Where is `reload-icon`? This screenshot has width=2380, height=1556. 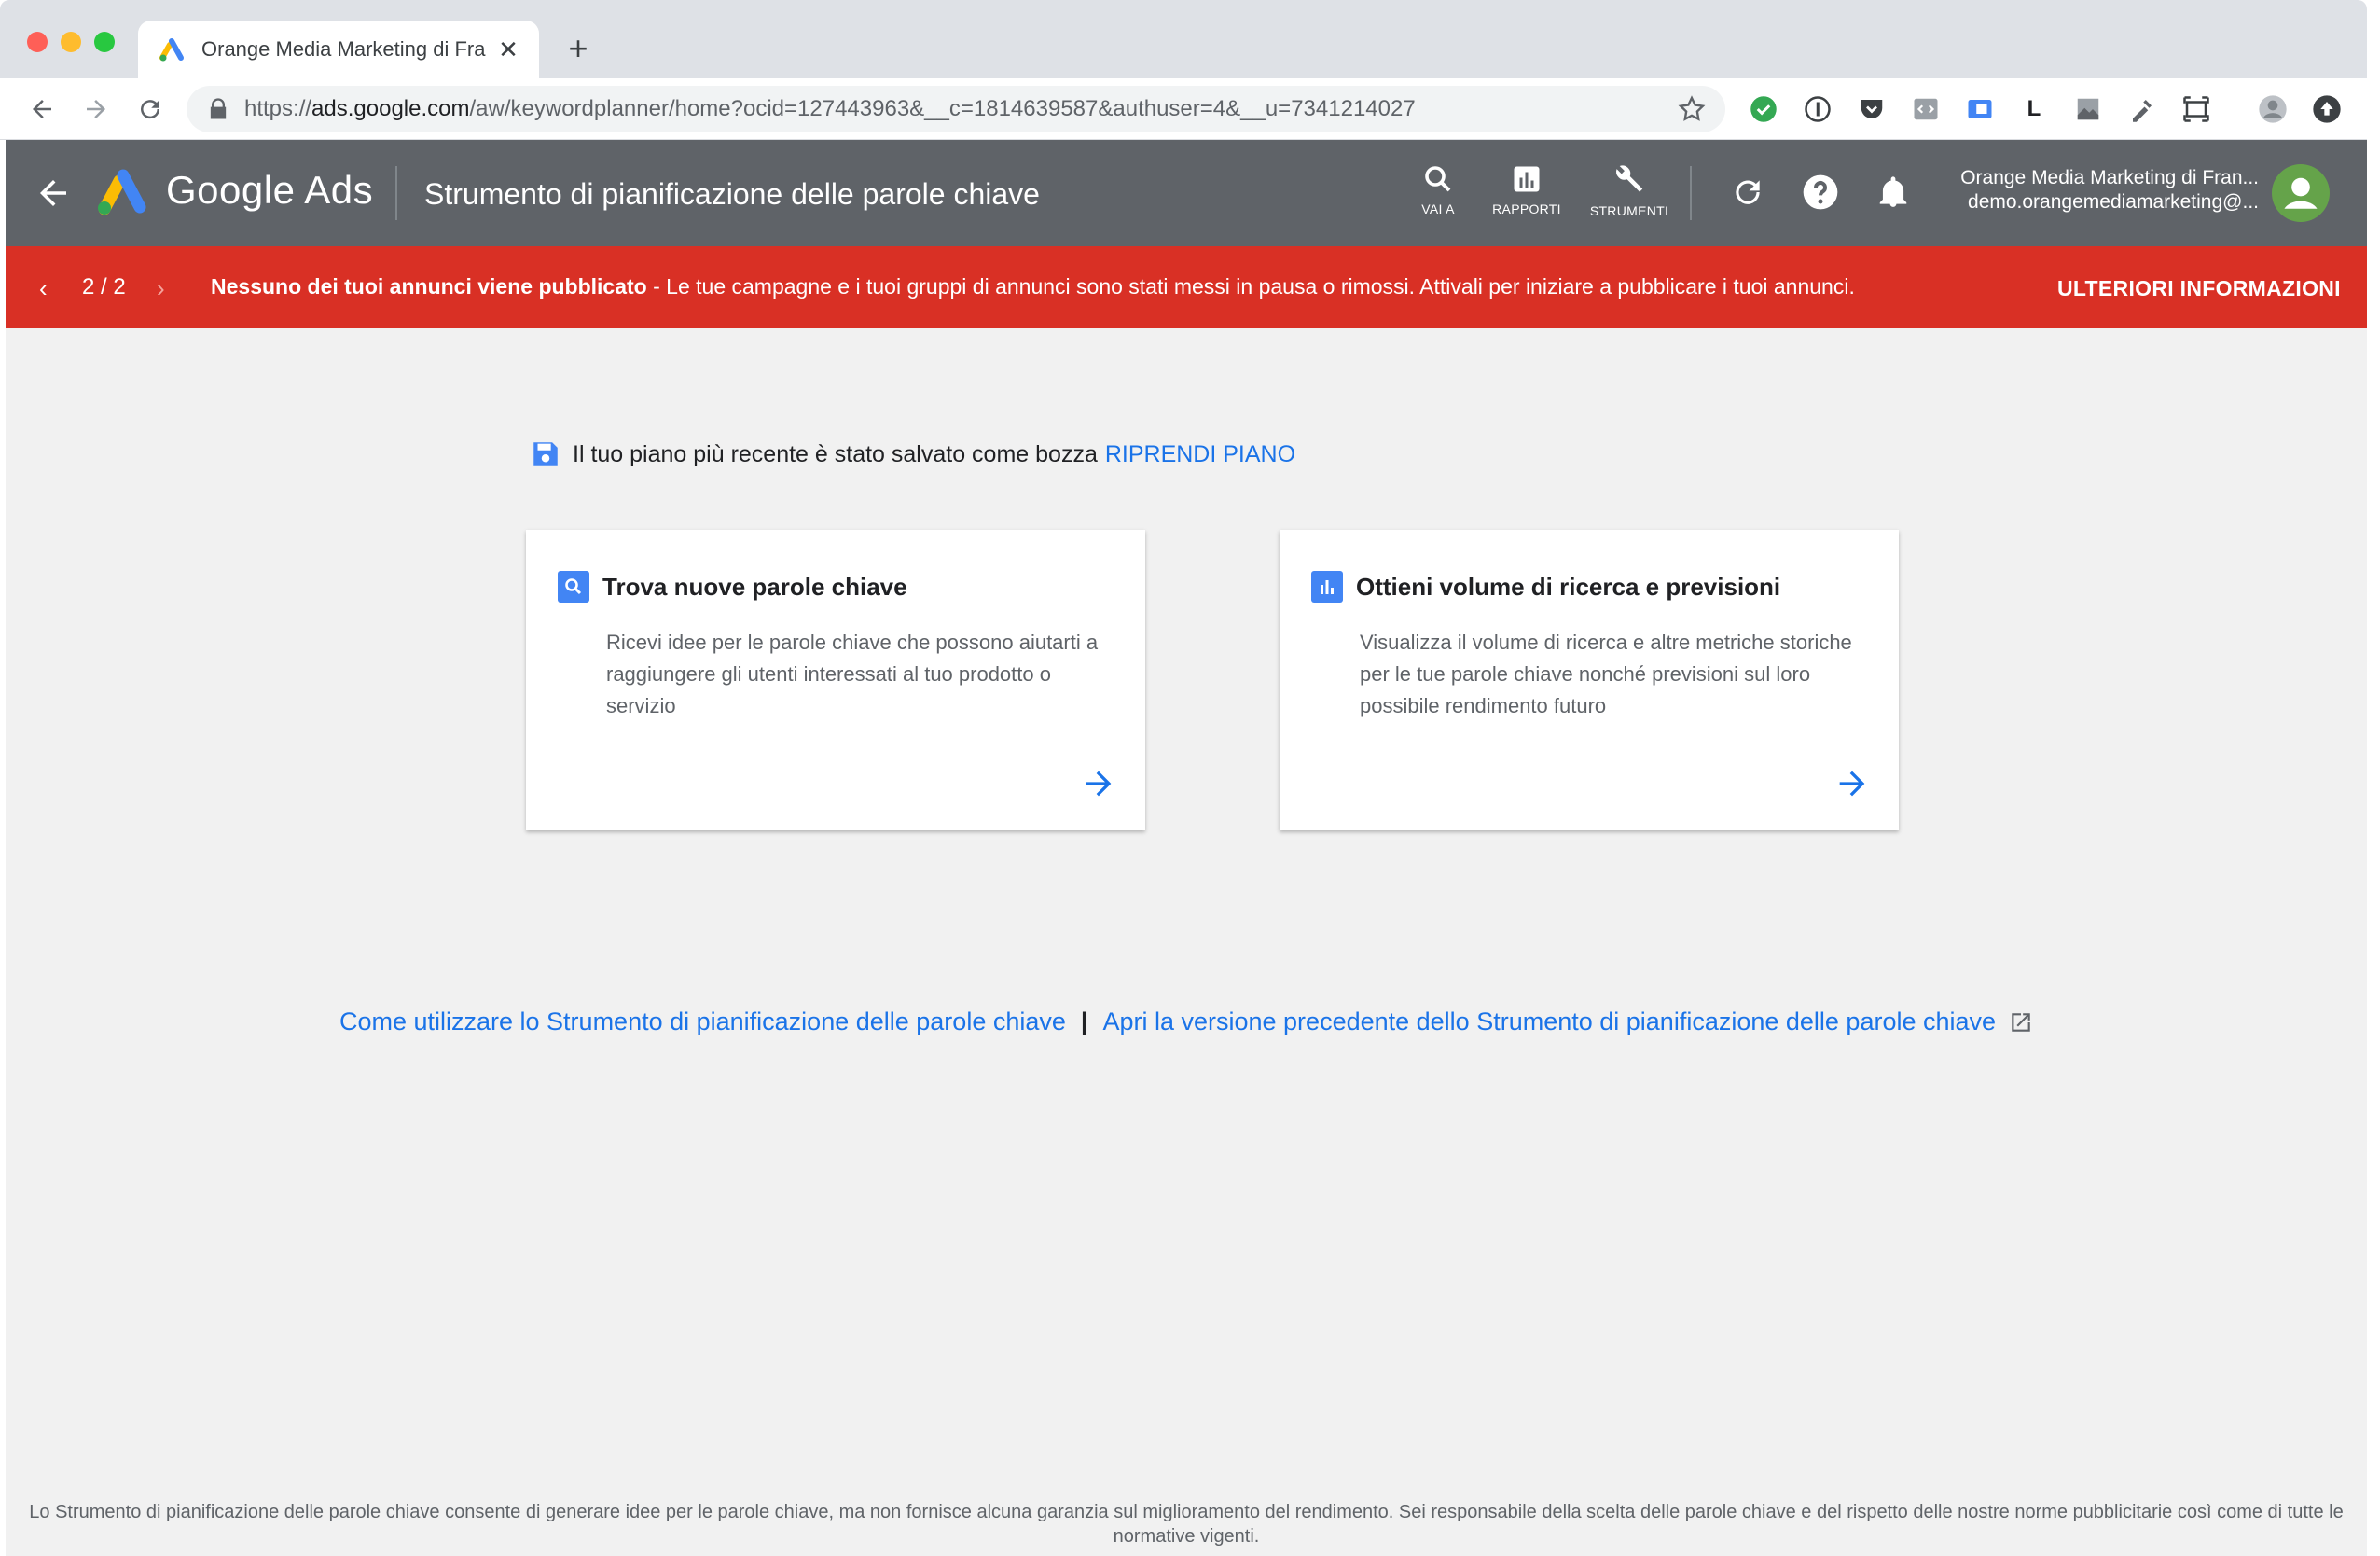
reload-icon is located at coordinates (150, 109).